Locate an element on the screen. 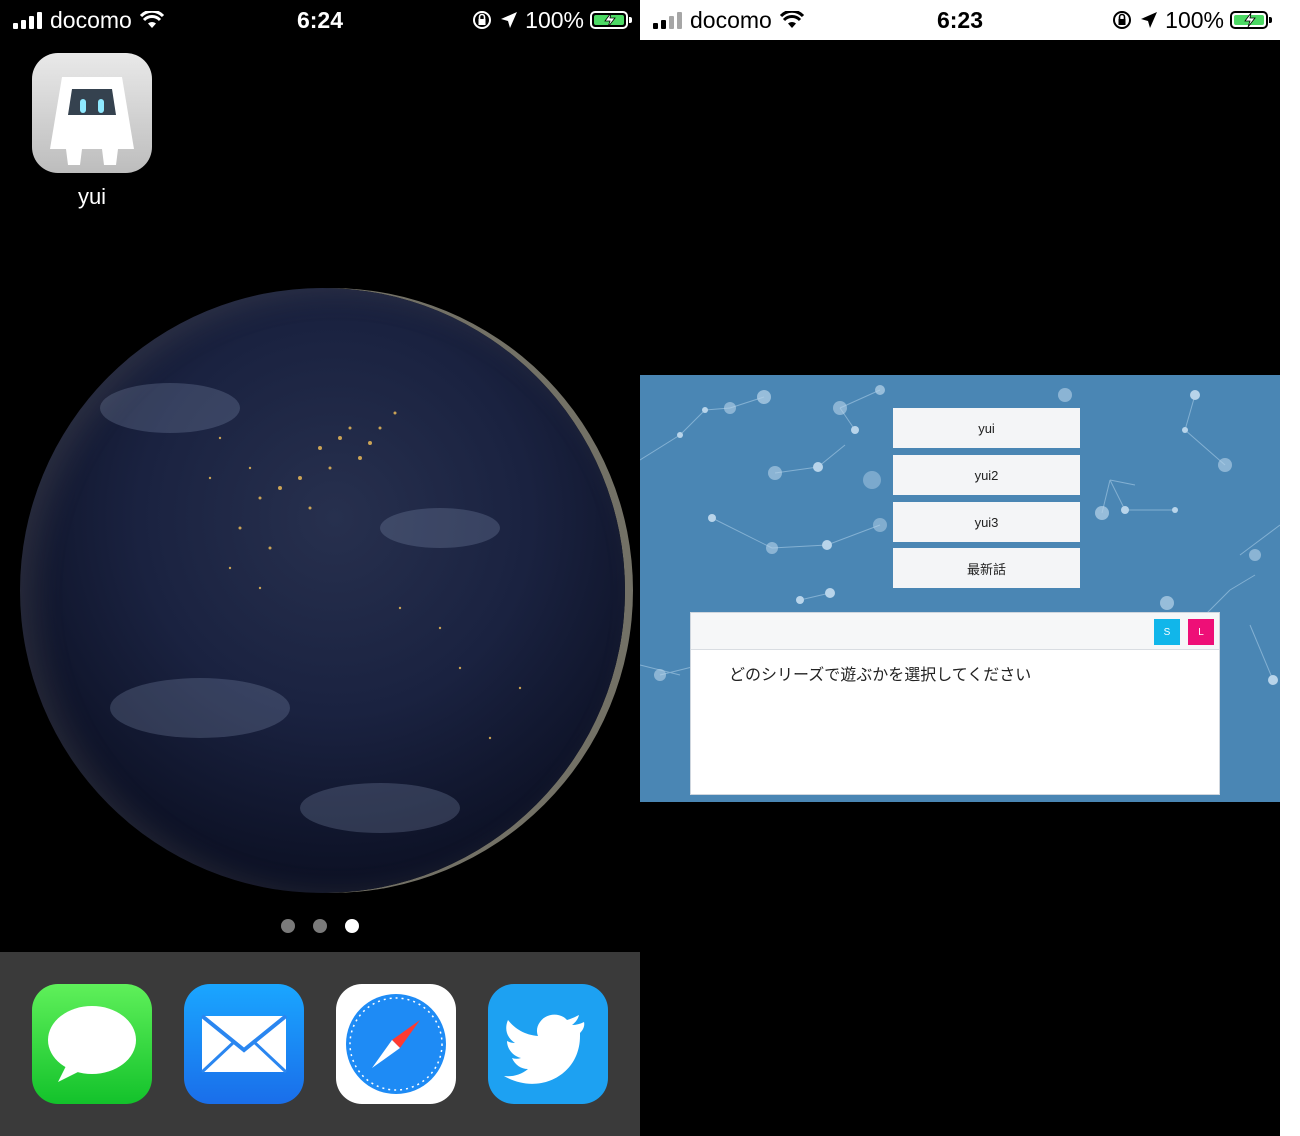 The image size is (1300, 1136). latest-episode-button: 最新話 is located at coordinates (986, 568).